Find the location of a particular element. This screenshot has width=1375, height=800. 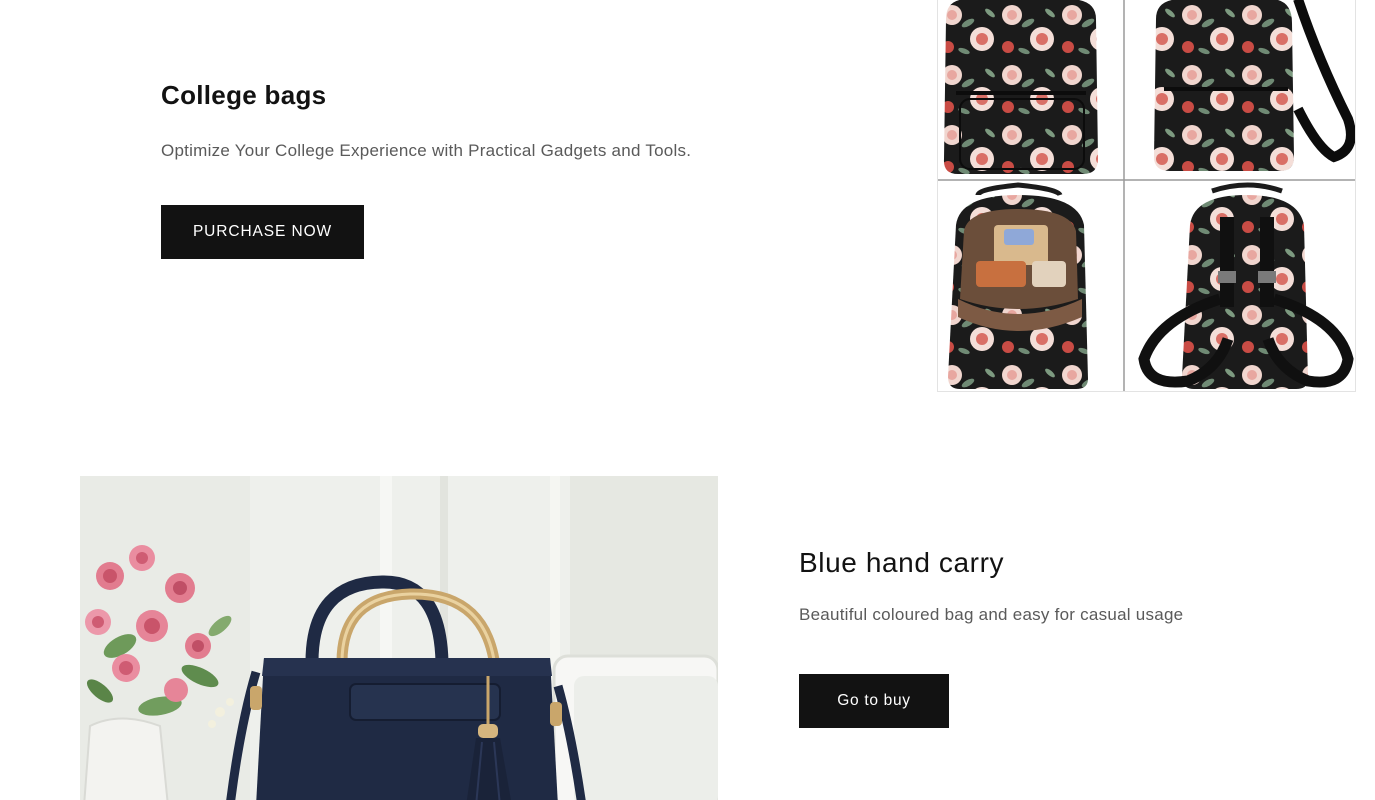

purchase-now-button: PURCHASE NOW is located at coordinates (262, 232).